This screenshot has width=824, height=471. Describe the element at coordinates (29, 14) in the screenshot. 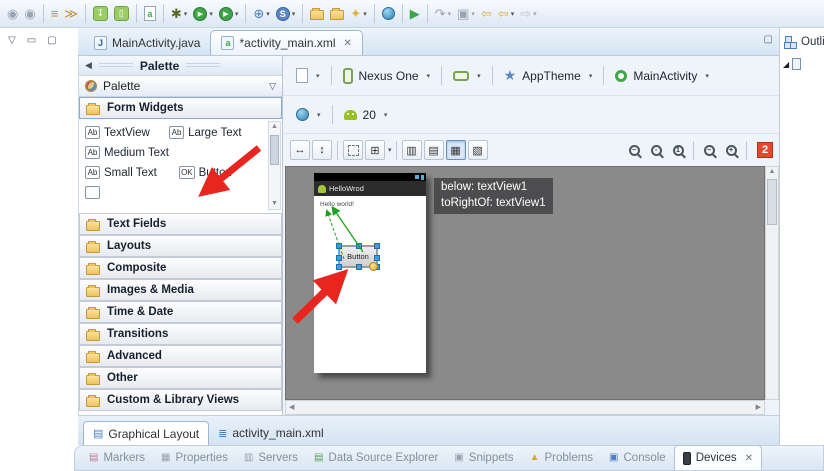

I see `pin-right-button: ◉` at that location.